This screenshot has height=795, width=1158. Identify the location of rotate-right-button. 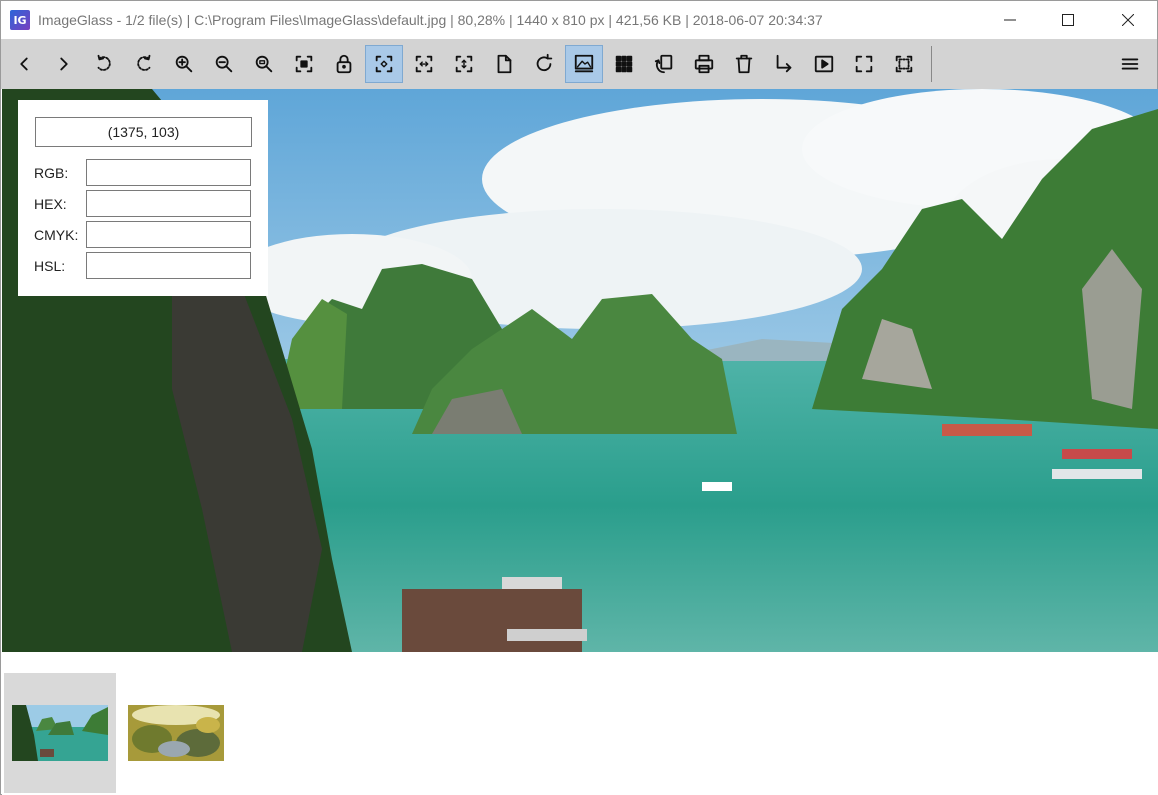
(144, 64).